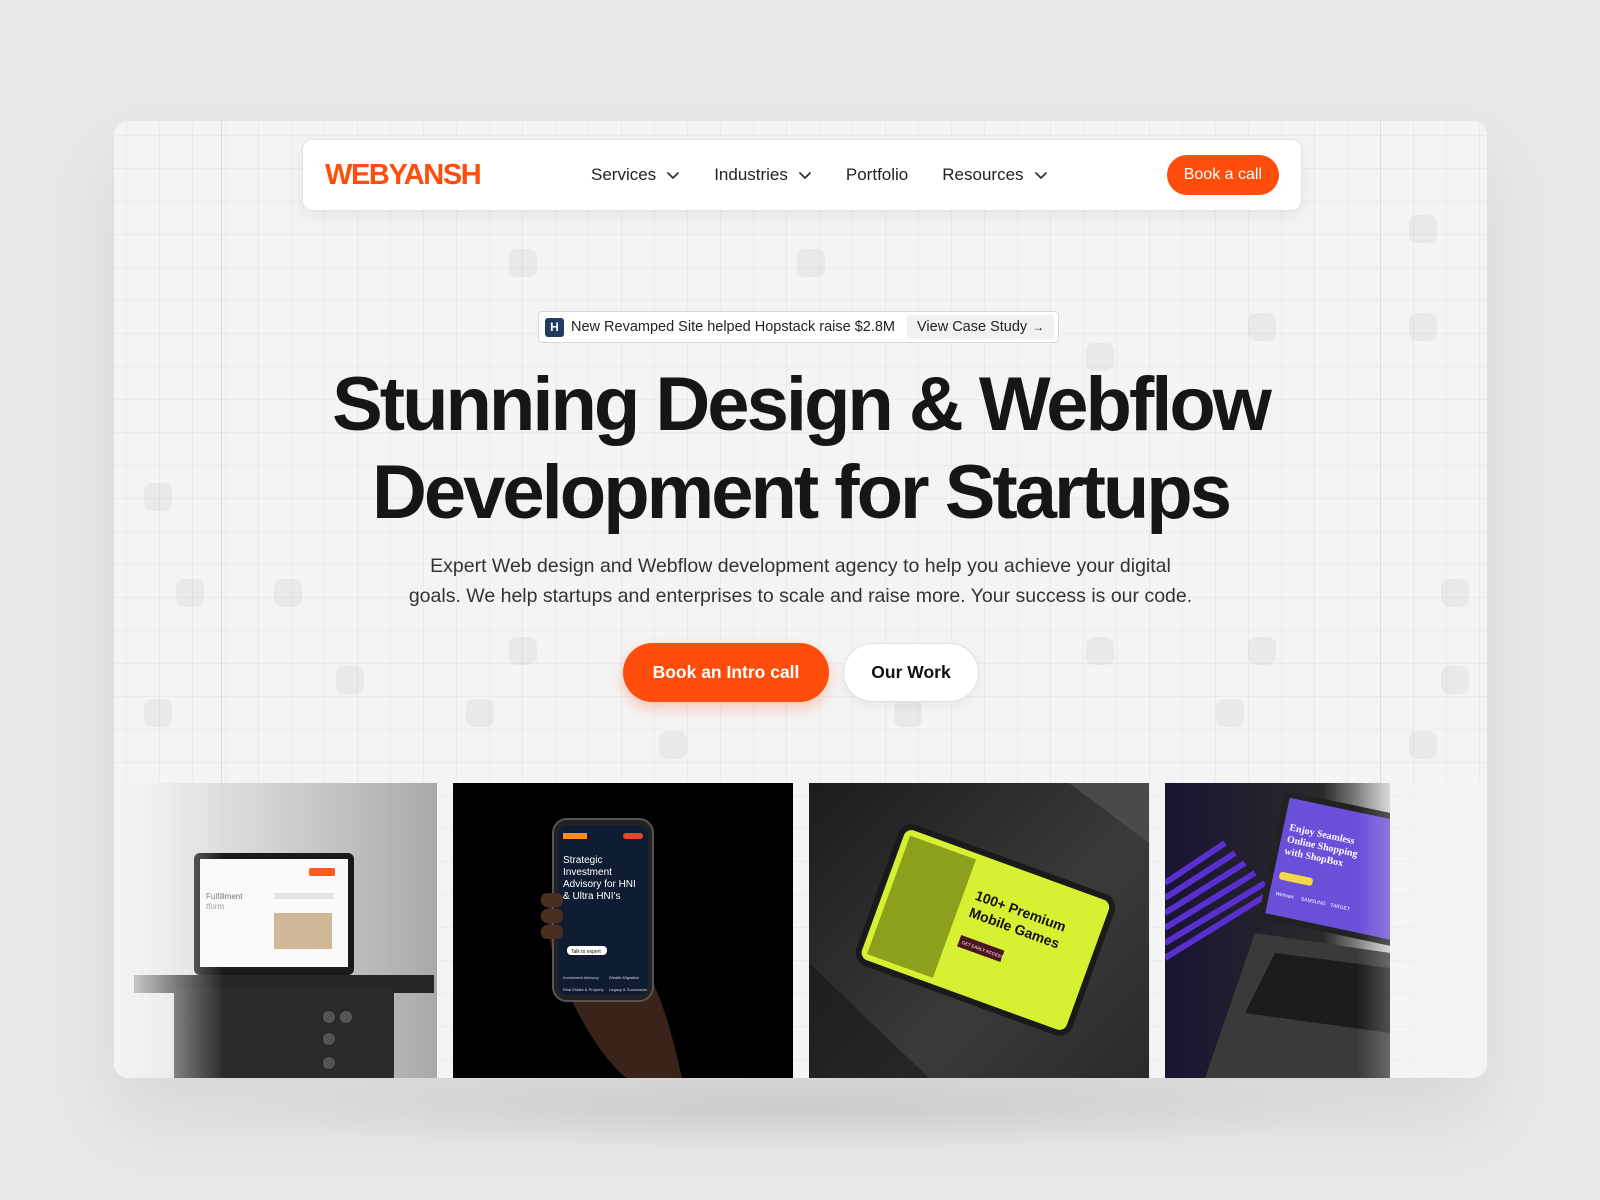 Image resolution: width=1600 pixels, height=1200 pixels. I want to click on card1-text-2: tform, so click(215, 906).